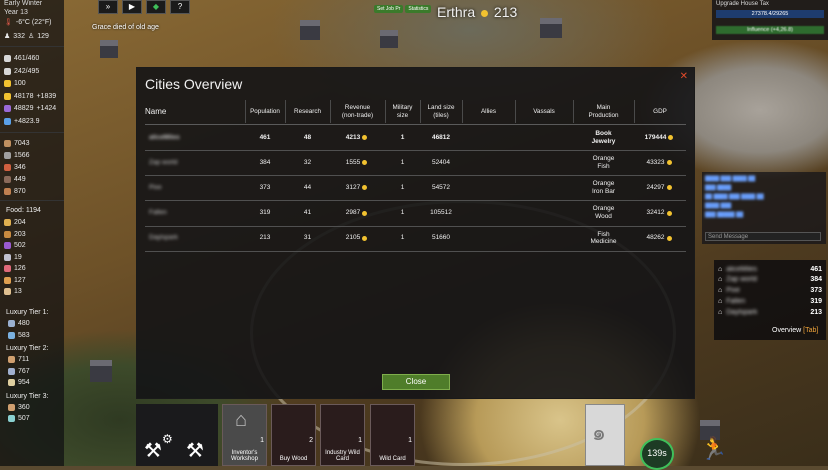  I want to click on turn-timer: 139s, so click(657, 454).